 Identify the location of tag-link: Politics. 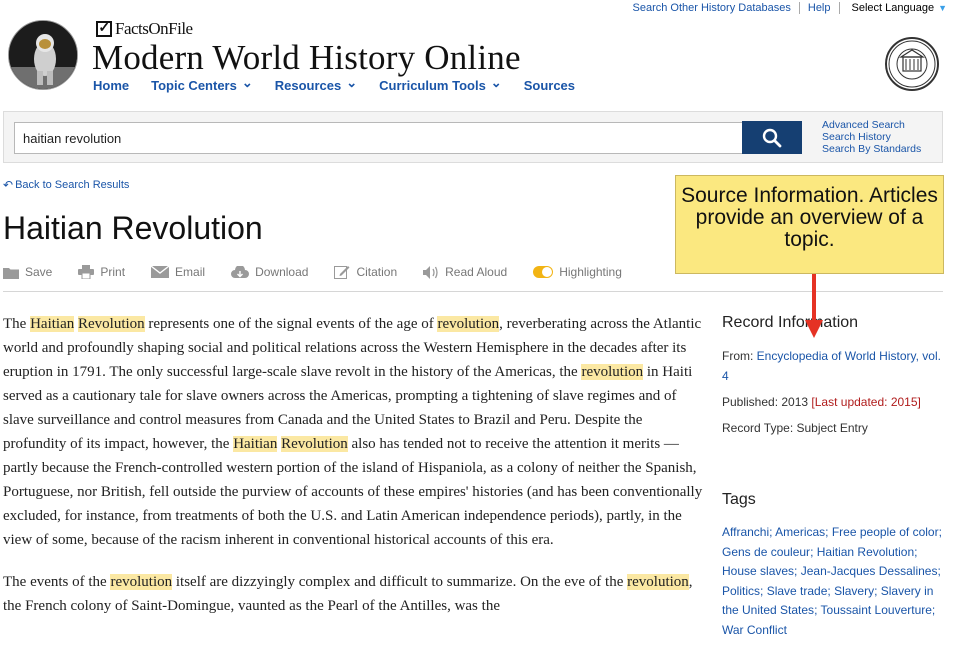
(741, 591).